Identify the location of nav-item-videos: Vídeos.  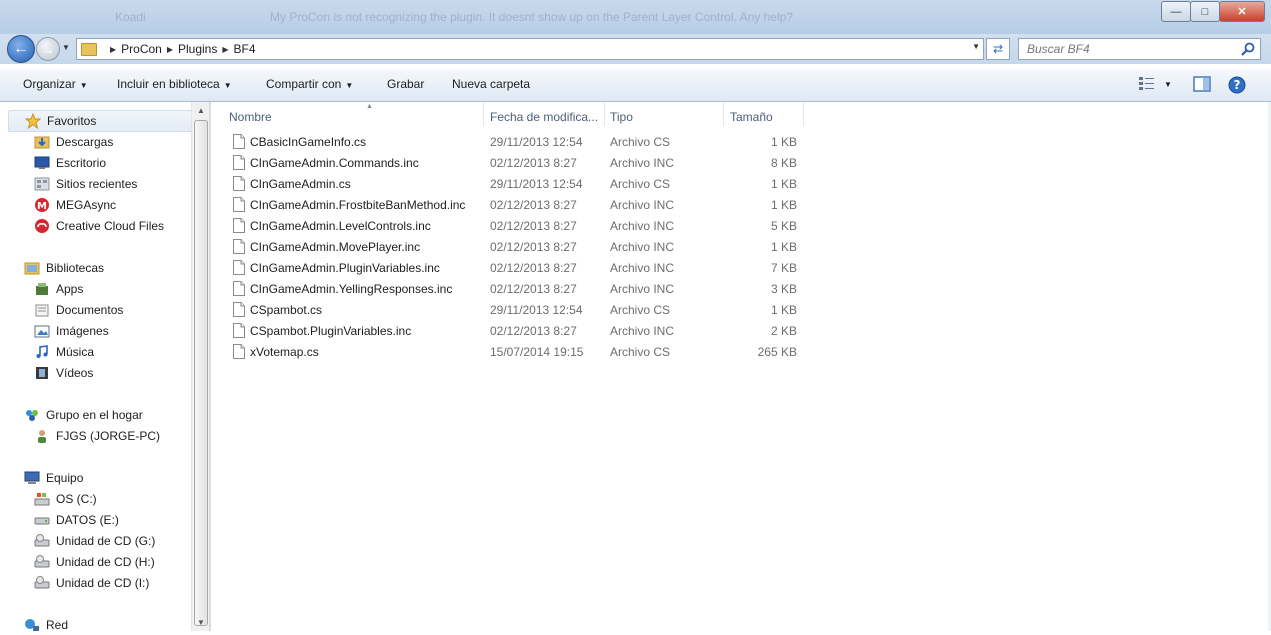
(63, 373).